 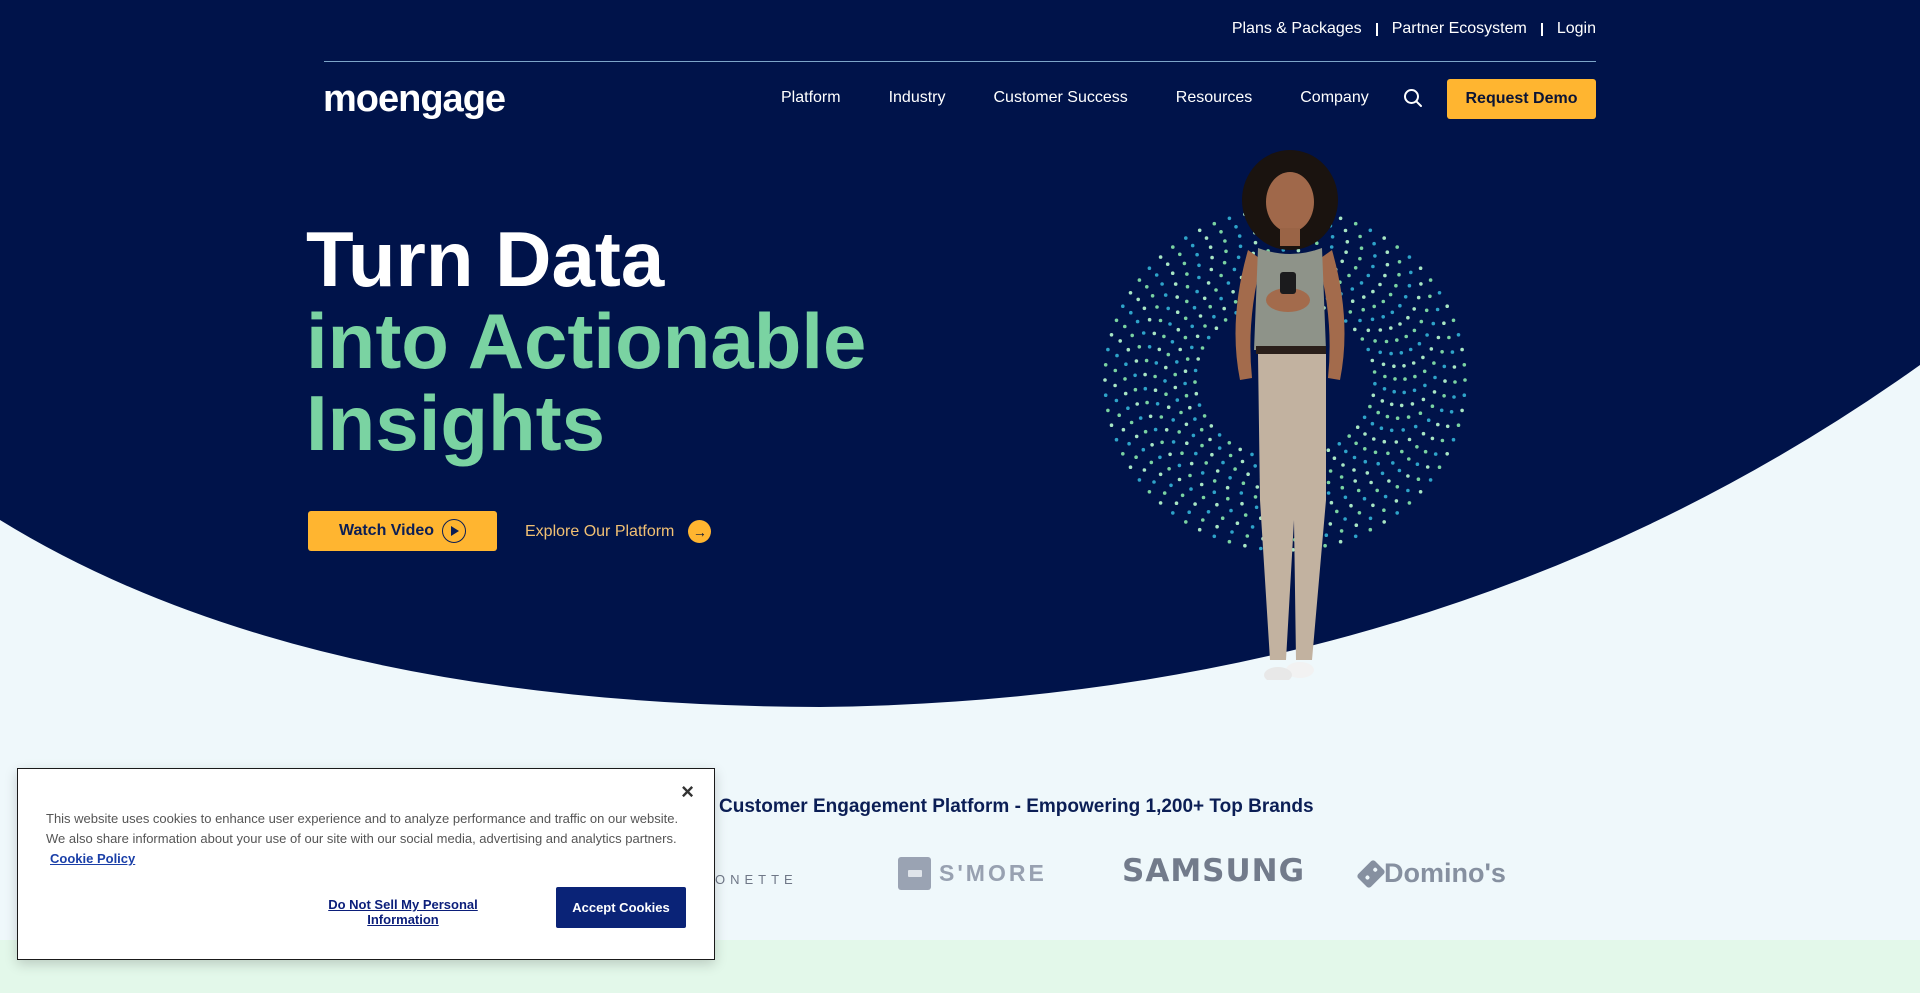 I want to click on watch-video-label: Watch Video, so click(x=386, y=530).